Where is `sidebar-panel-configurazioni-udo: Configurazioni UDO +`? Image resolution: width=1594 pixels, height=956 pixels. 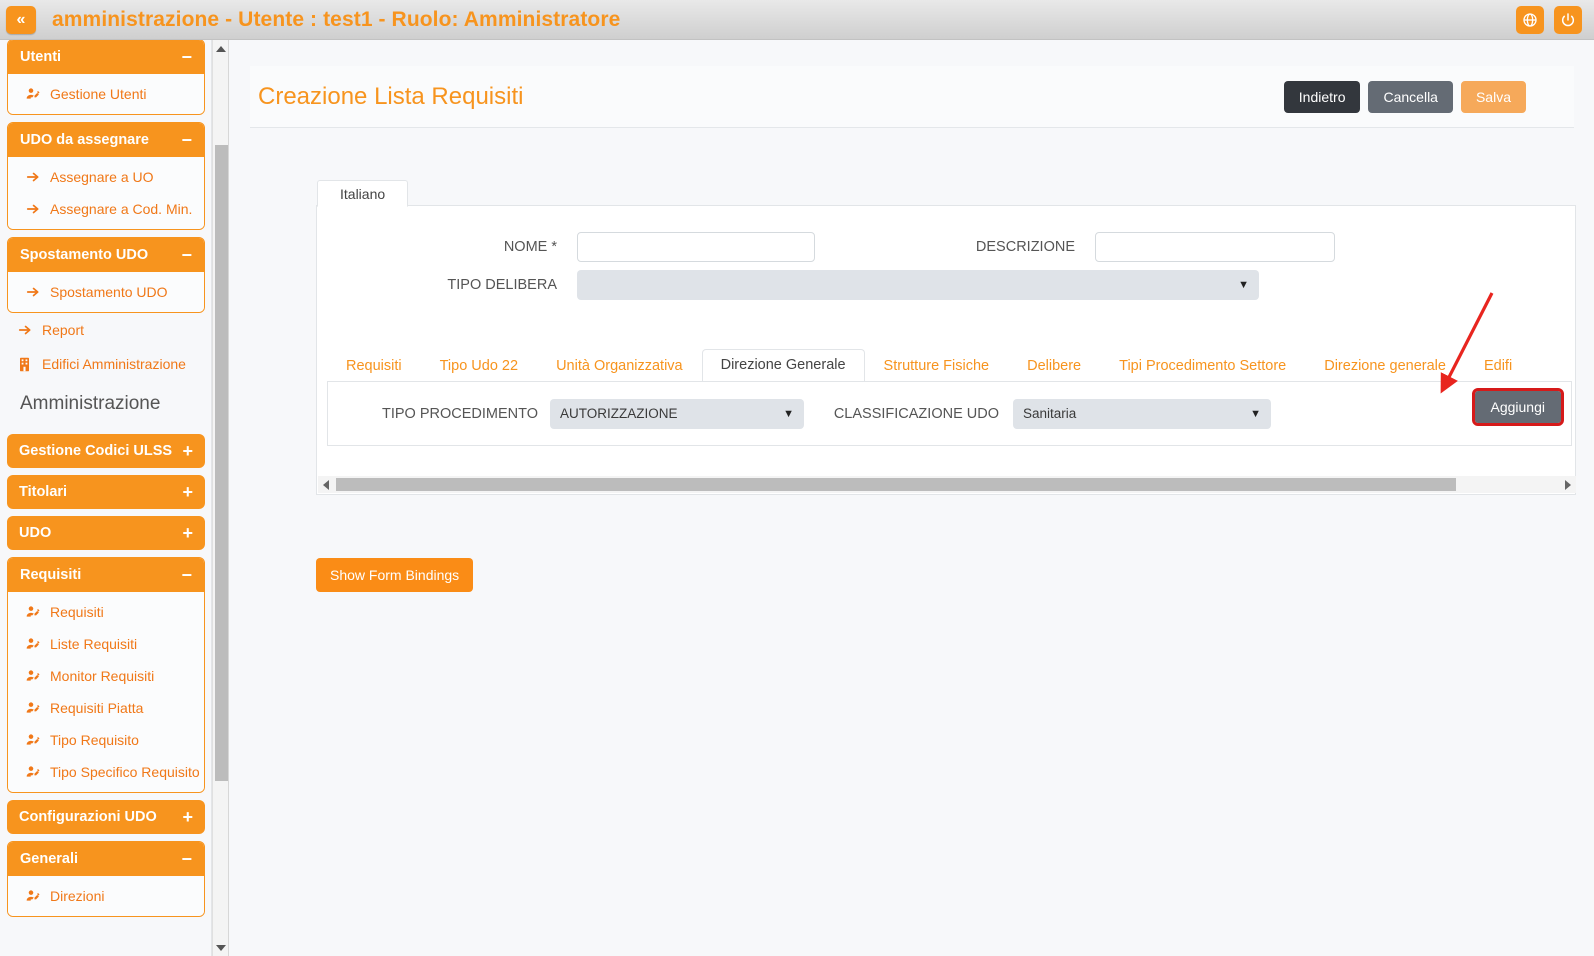
sidebar-panel-configurazioni-udo: Configurazioni UDO + is located at coordinates (106, 817).